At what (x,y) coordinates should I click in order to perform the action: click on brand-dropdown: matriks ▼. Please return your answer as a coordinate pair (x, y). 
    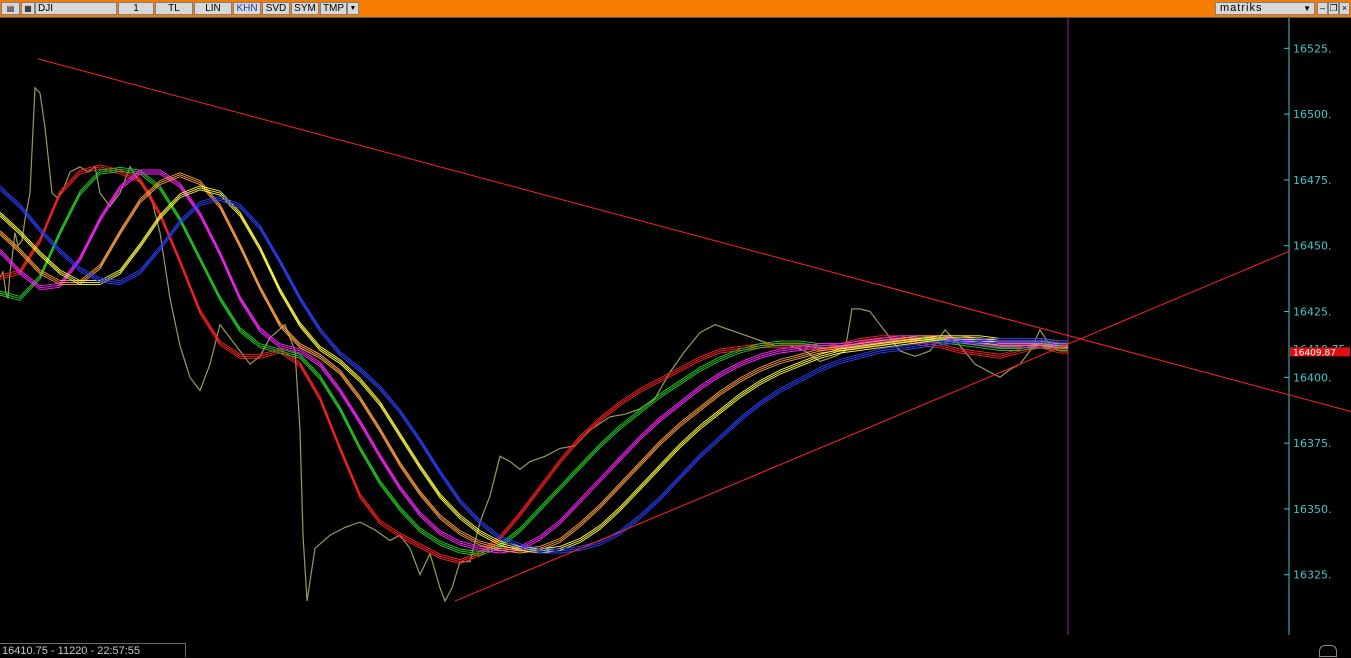
    Looking at the image, I should click on (1265, 8).